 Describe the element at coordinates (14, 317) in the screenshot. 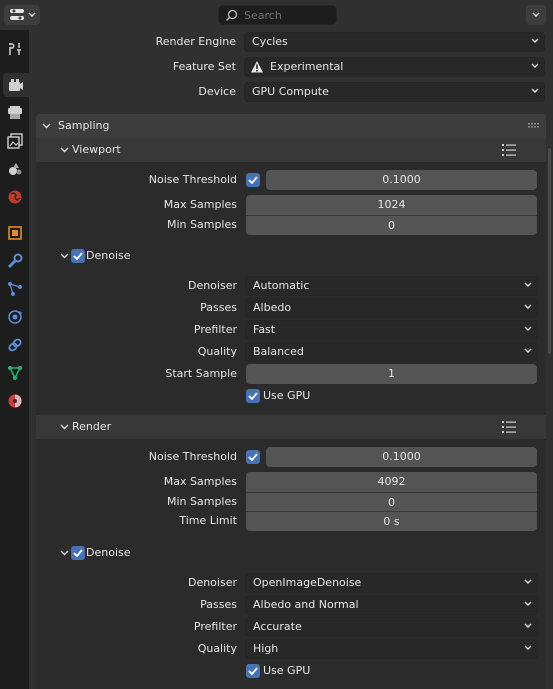

I see `tab-physics` at that location.